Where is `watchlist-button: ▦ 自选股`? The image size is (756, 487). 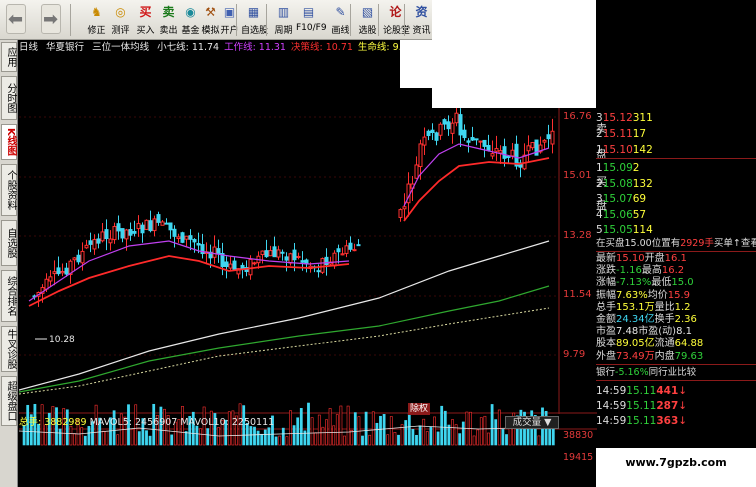
watchlist-button: ▦ 自选股 is located at coordinates (254, 20).